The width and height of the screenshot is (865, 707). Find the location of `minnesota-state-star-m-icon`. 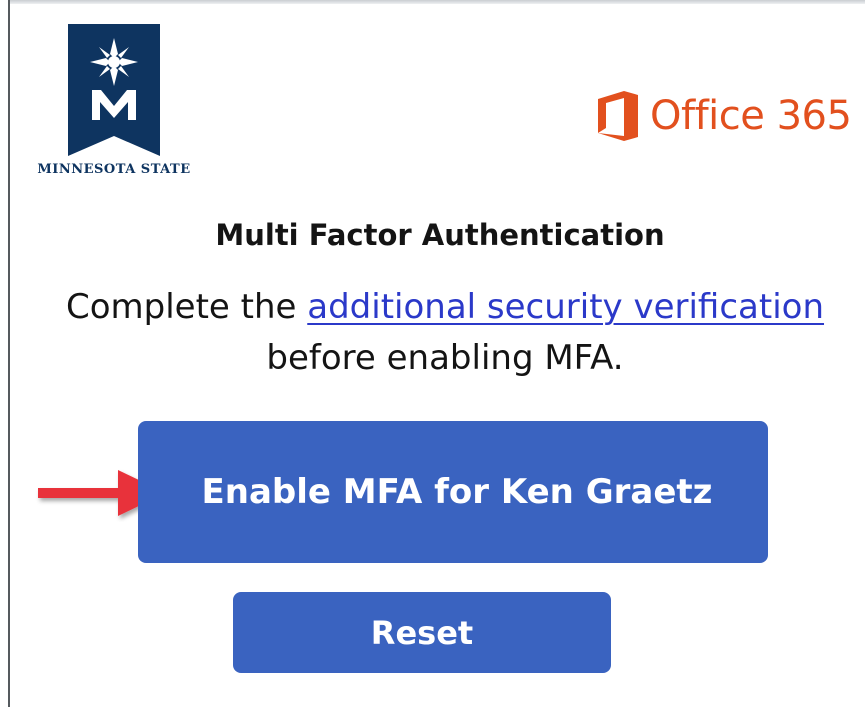

minnesota-state-star-m-icon is located at coordinates (114, 90).